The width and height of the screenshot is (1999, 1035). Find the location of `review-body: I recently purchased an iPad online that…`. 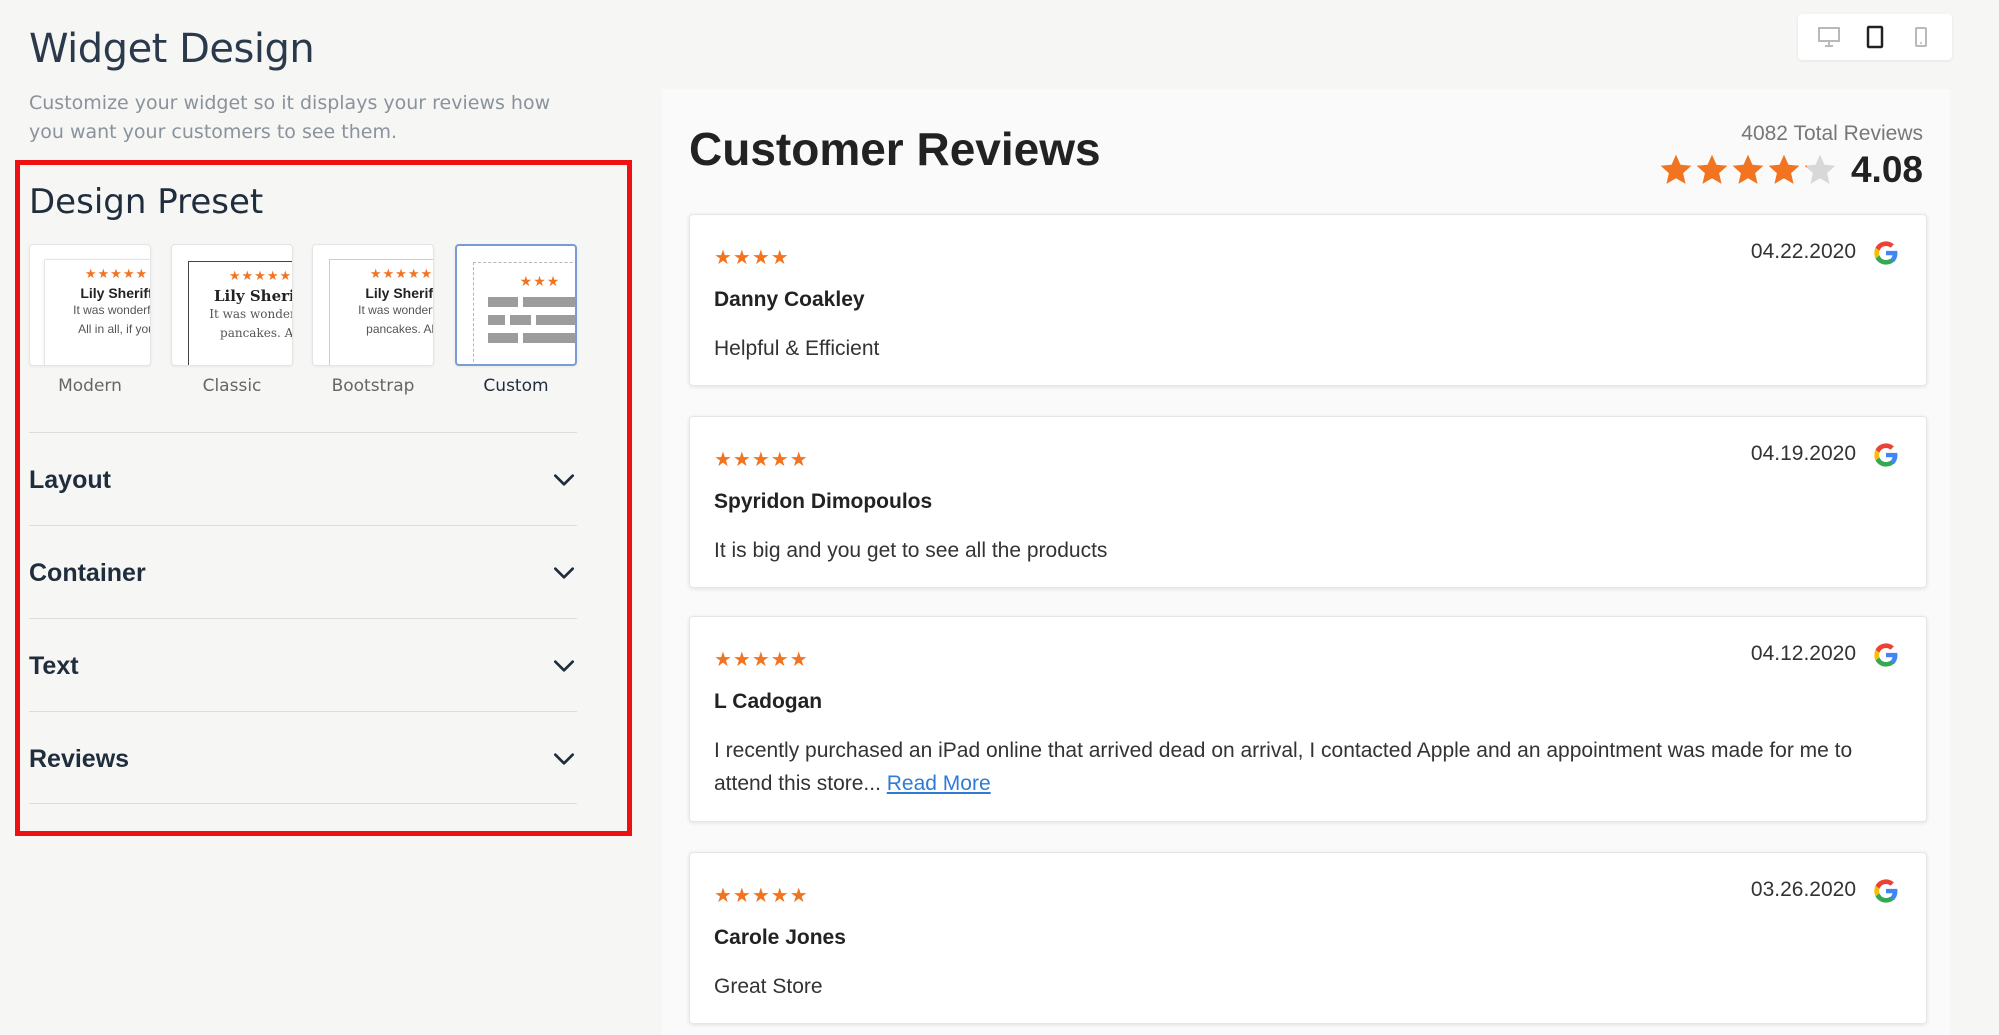

review-body: I recently purchased an iPad online that… is located at coordinates (1304, 767).